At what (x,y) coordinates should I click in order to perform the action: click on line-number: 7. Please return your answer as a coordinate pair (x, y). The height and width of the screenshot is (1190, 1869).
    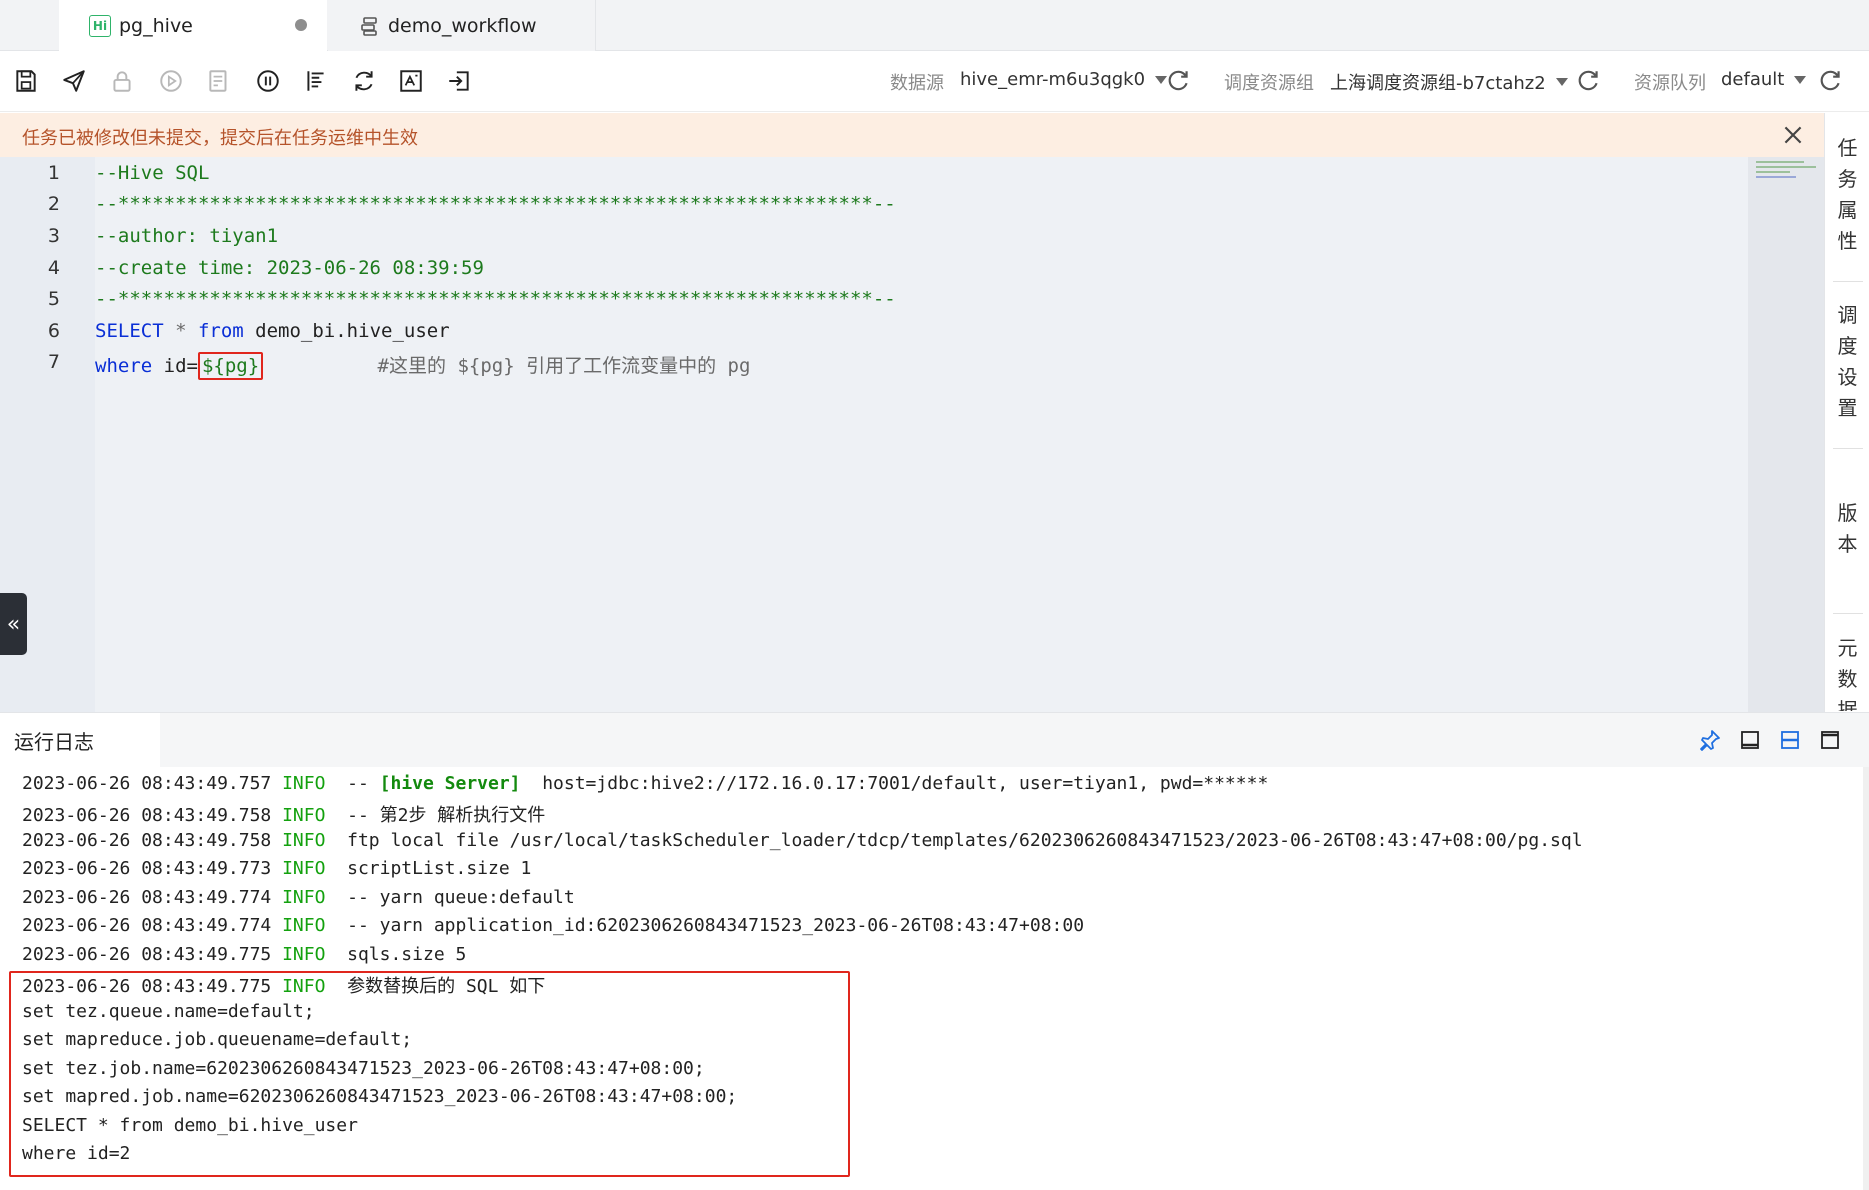
    Looking at the image, I should click on (53, 362).